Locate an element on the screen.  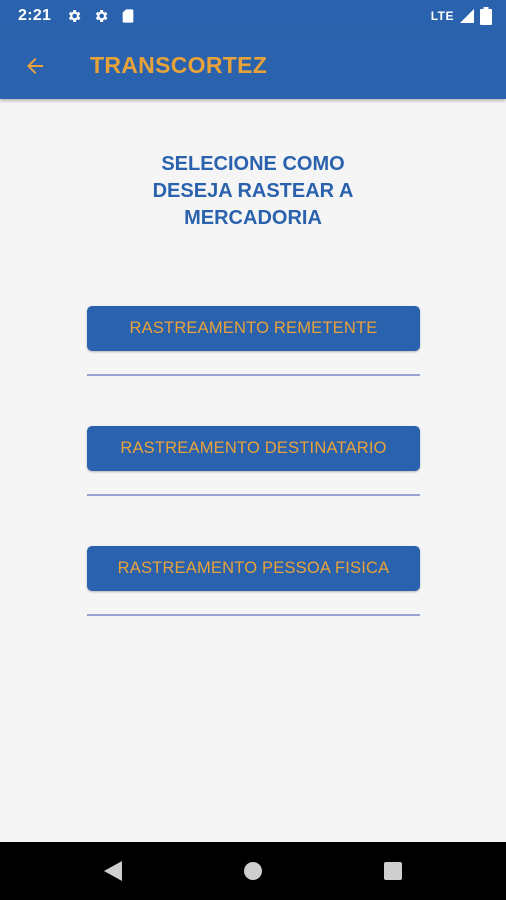
back-button is located at coordinates (35, 66).